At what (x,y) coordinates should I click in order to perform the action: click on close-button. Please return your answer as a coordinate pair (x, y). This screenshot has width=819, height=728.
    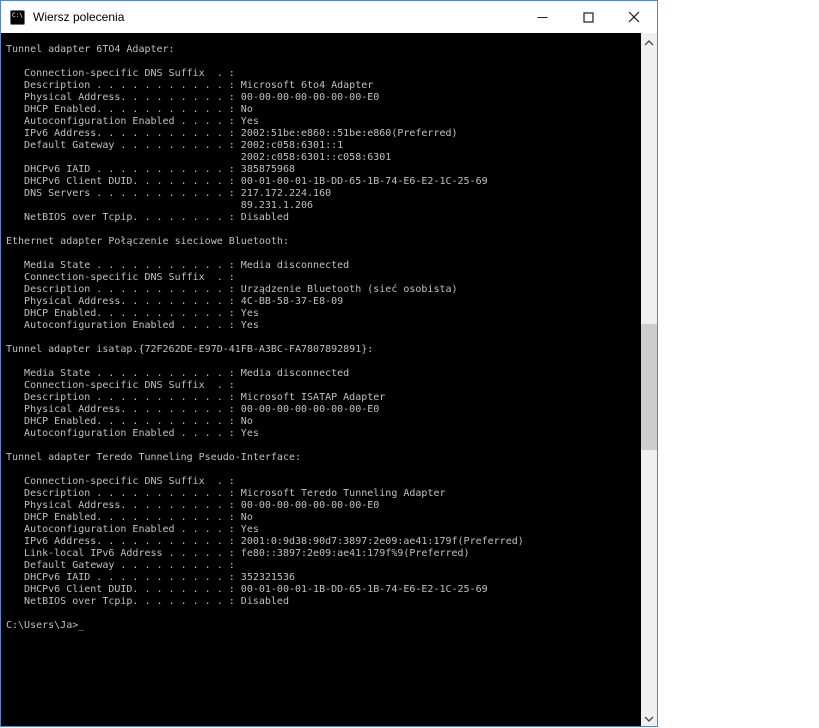
    Looking at the image, I should click on (634, 17).